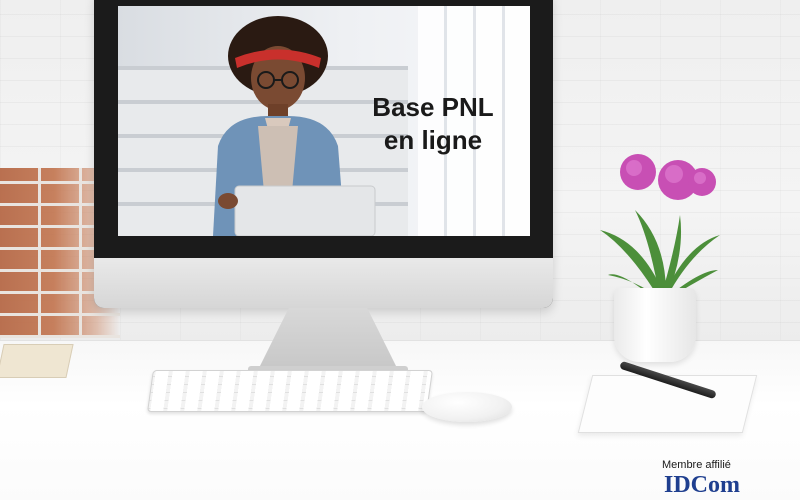 Image resolution: width=800 pixels, height=500 pixels. Describe the element at coordinates (37, 361) in the screenshot. I see `notebook-left` at that location.